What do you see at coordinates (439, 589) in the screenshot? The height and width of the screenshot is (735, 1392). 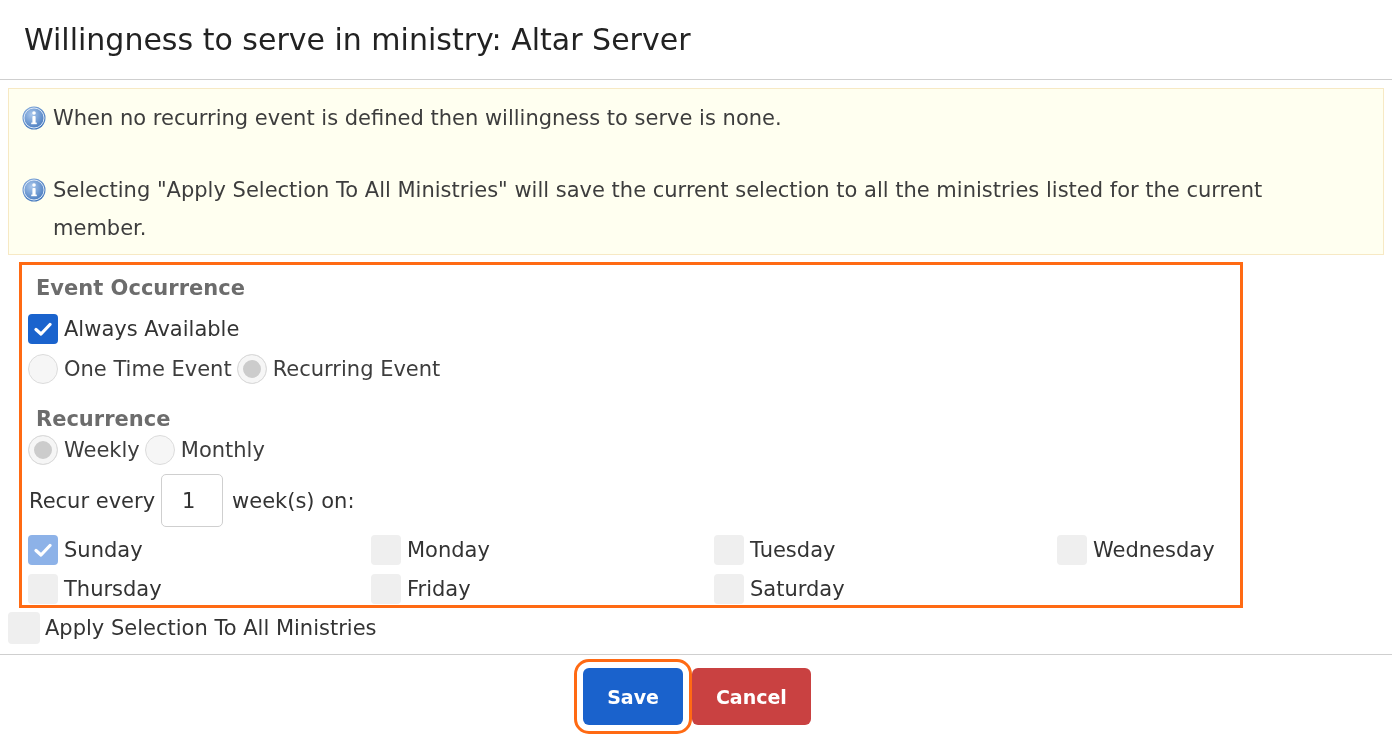 I see `day-label: Friday` at bounding box center [439, 589].